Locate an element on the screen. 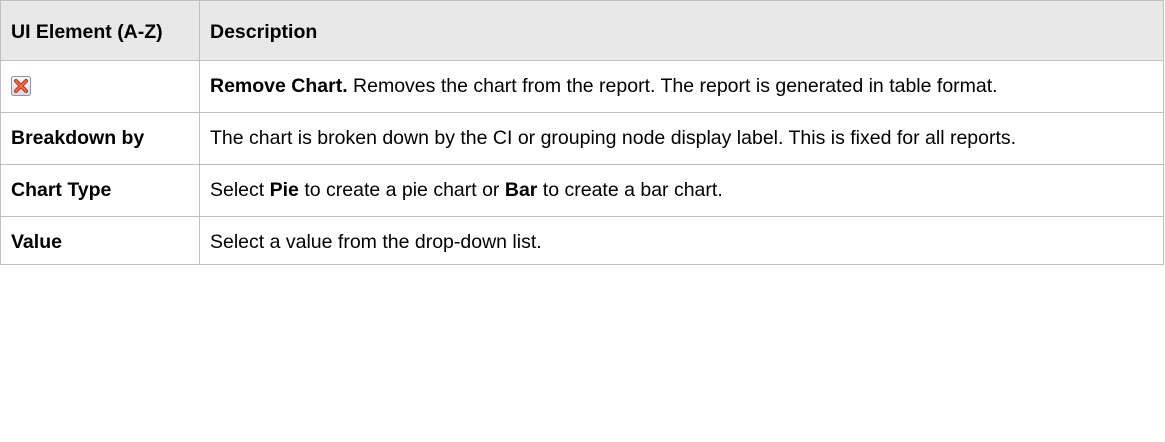  element-cell-breakdown-by: Breakdown by is located at coordinates (100, 138).